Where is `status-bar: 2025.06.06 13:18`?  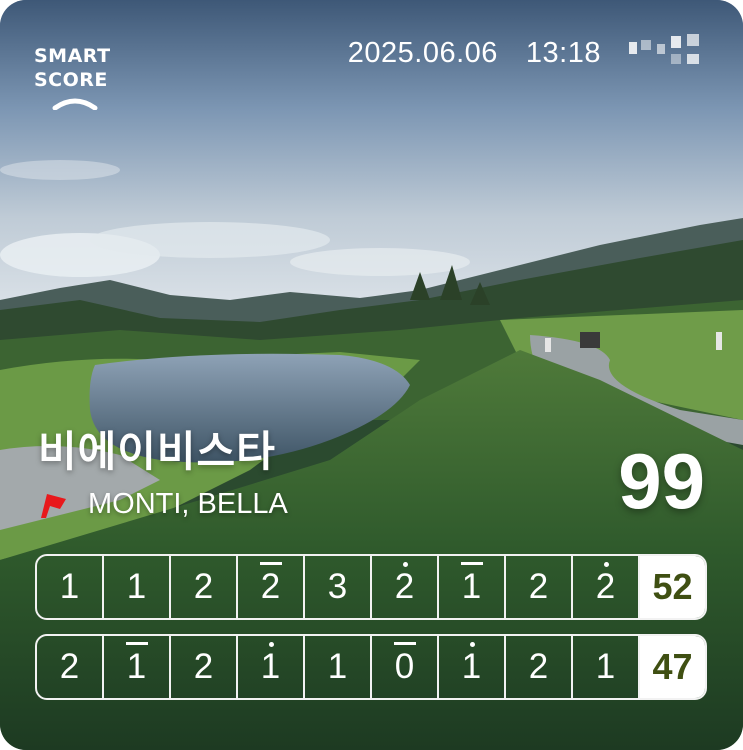
status-bar: 2025.06.06 13:18 is located at coordinates (528, 53).